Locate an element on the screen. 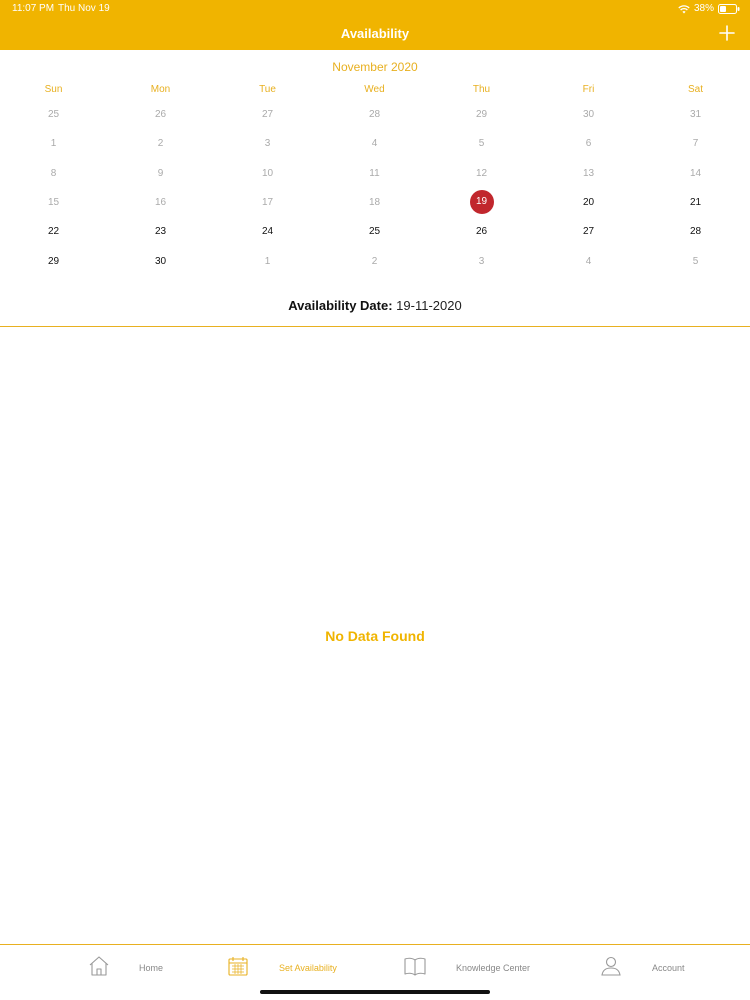 The height and width of the screenshot is (1000, 750). calendar-day-number: 17 is located at coordinates (267, 202).